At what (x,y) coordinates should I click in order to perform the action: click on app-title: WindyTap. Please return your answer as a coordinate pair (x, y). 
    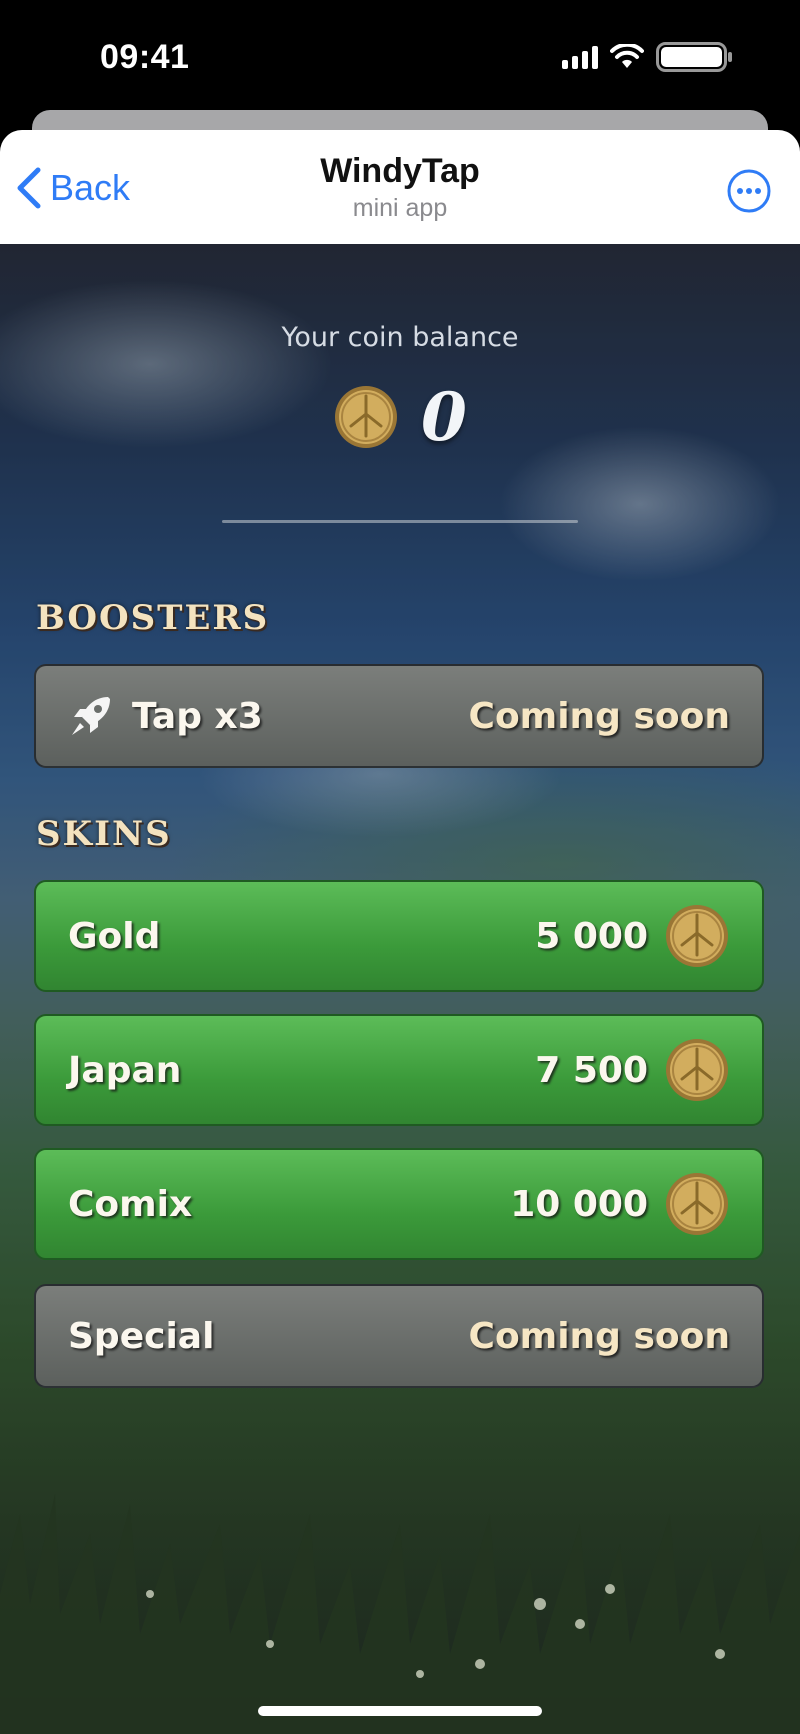
    Looking at the image, I should click on (400, 171).